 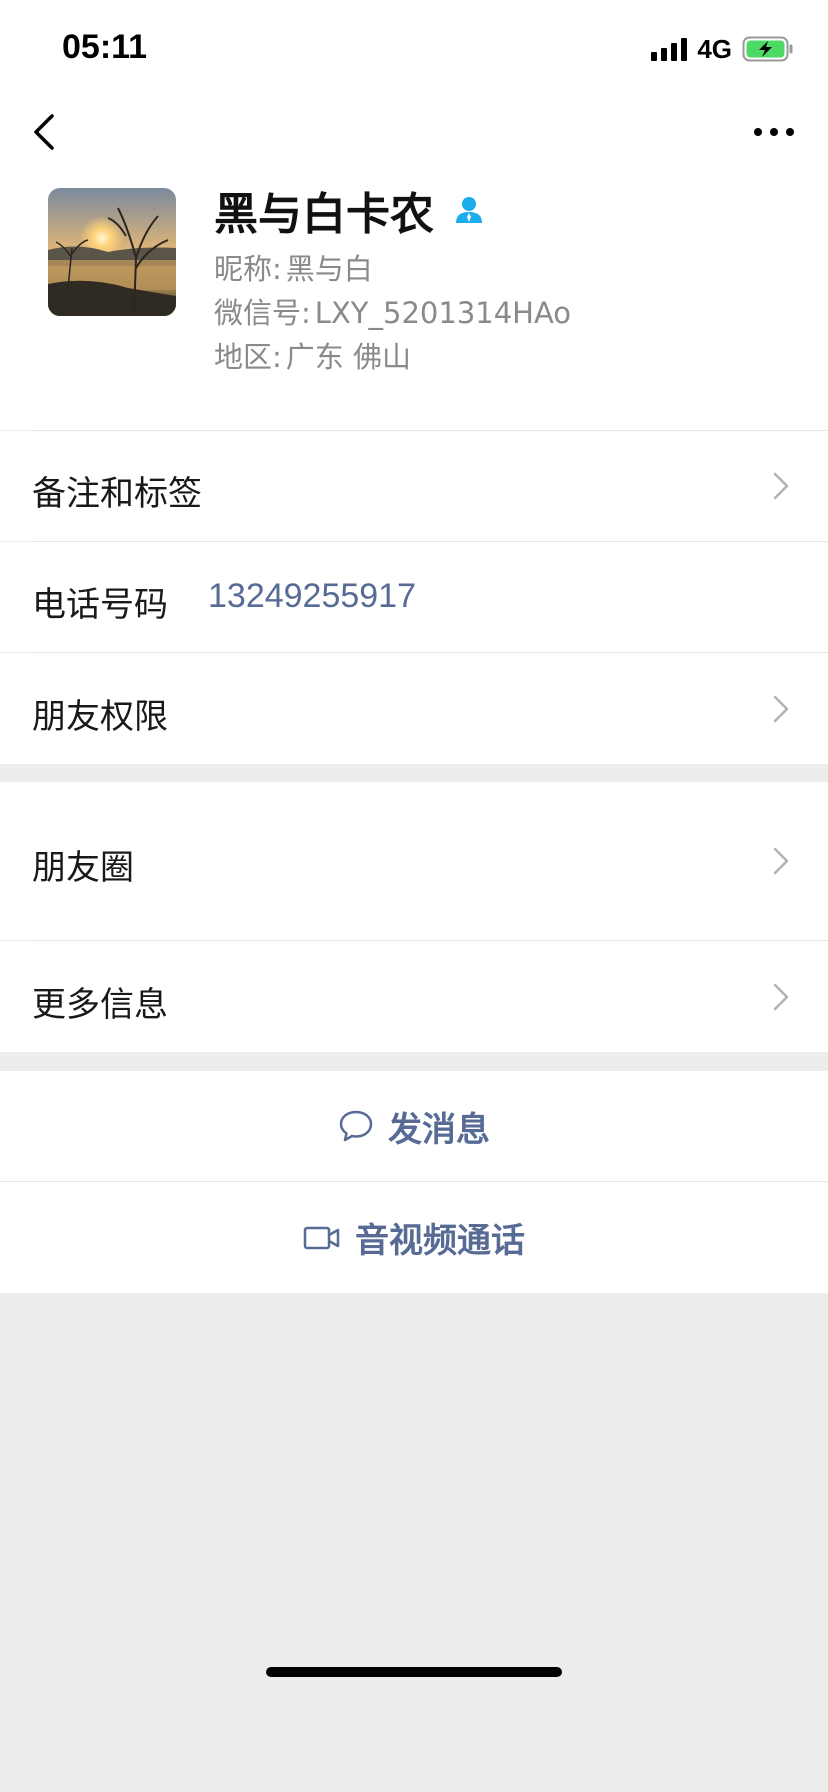 What do you see at coordinates (414, 132) in the screenshot?
I see `nav-bar` at bounding box center [414, 132].